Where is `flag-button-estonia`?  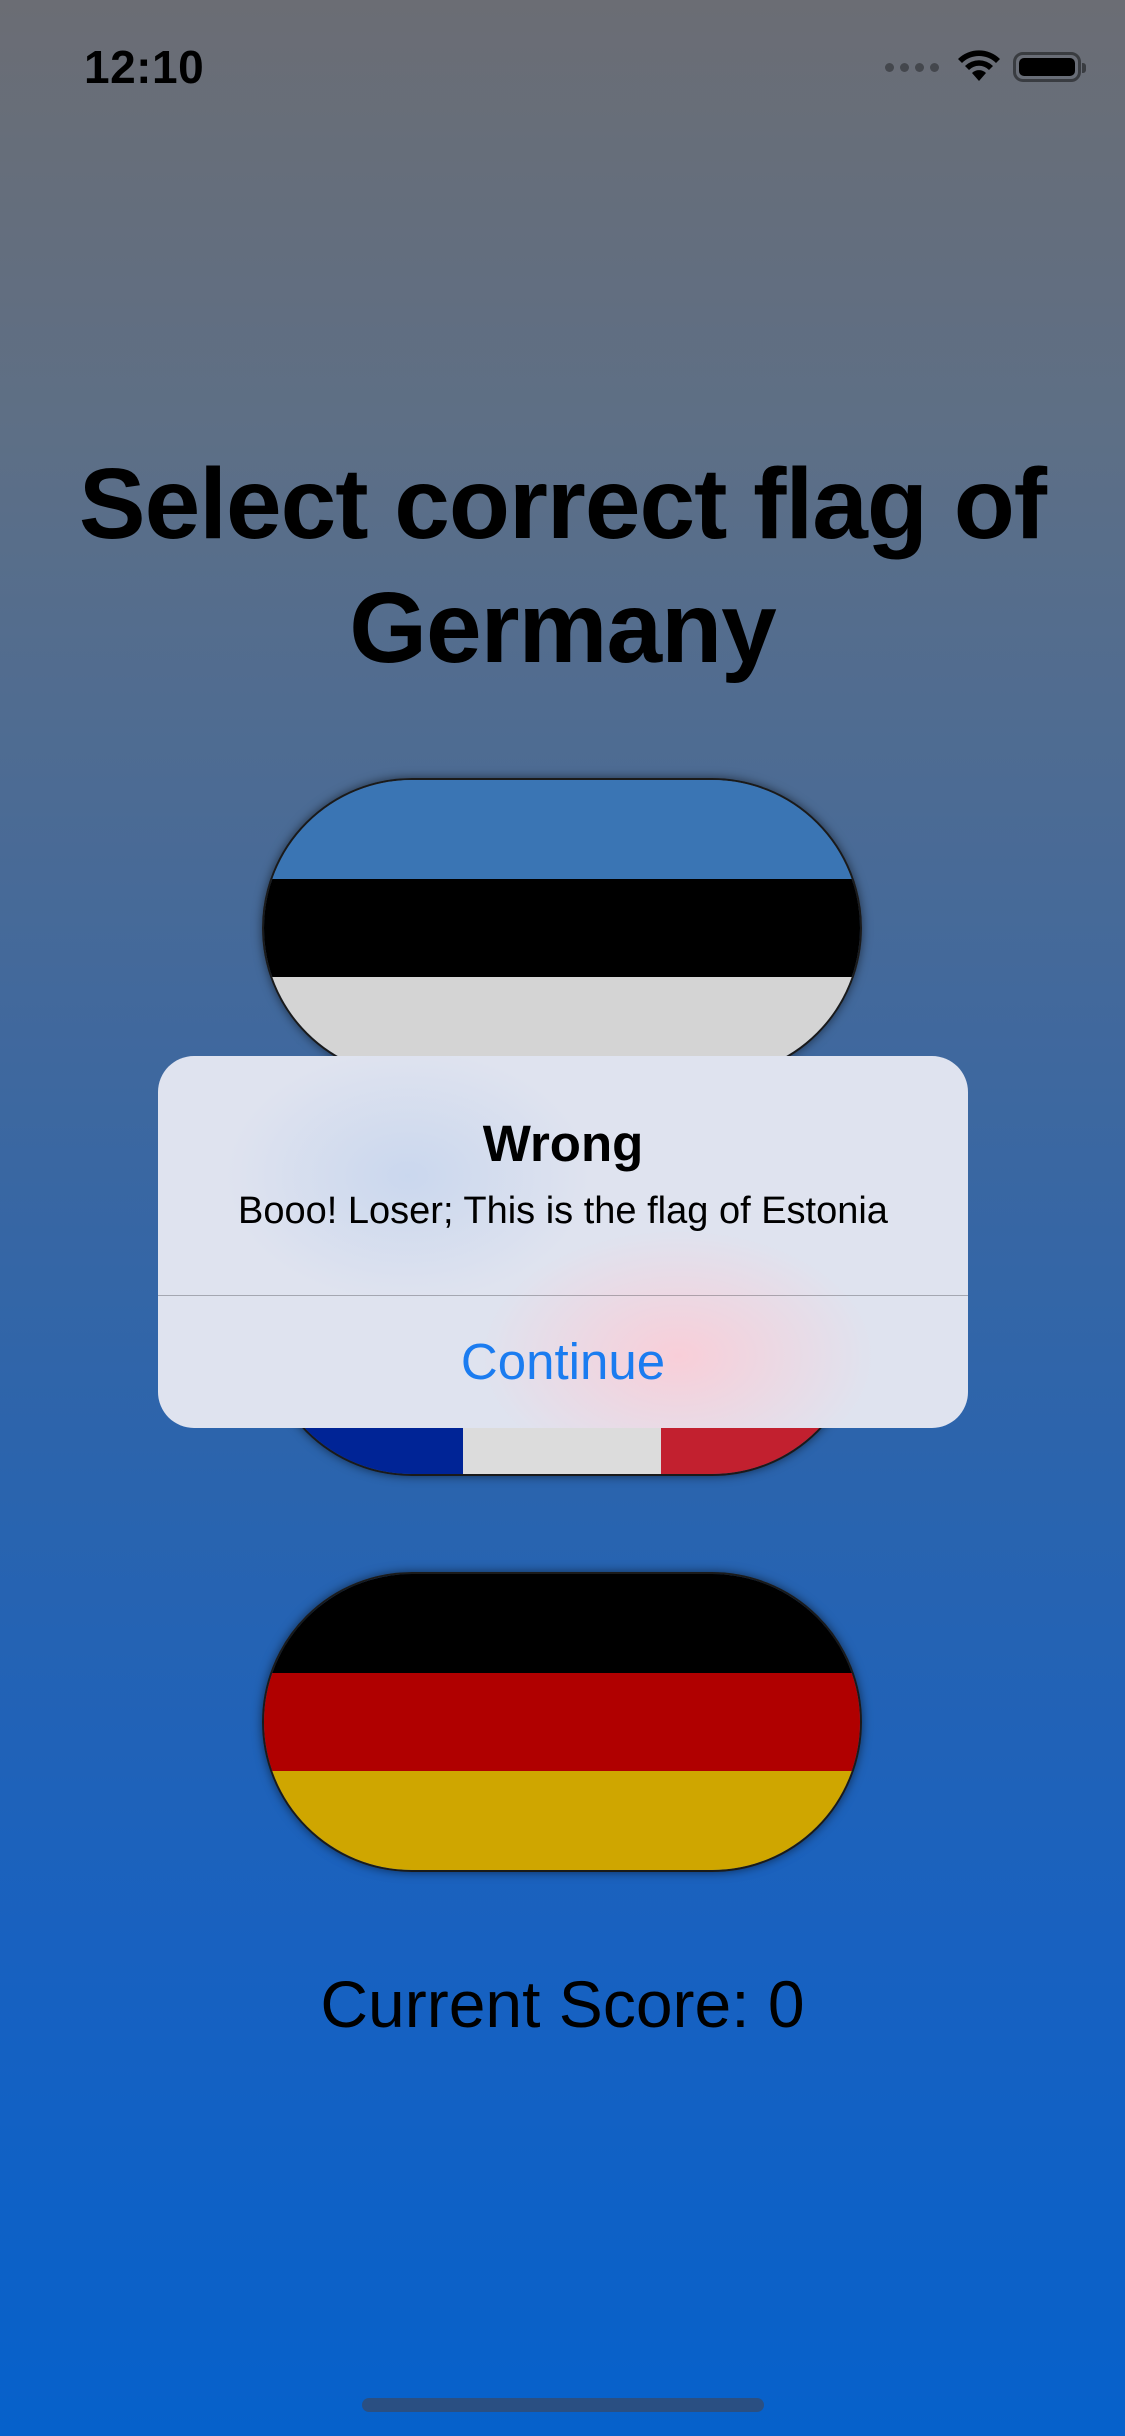
flag-button-estonia is located at coordinates (562, 928).